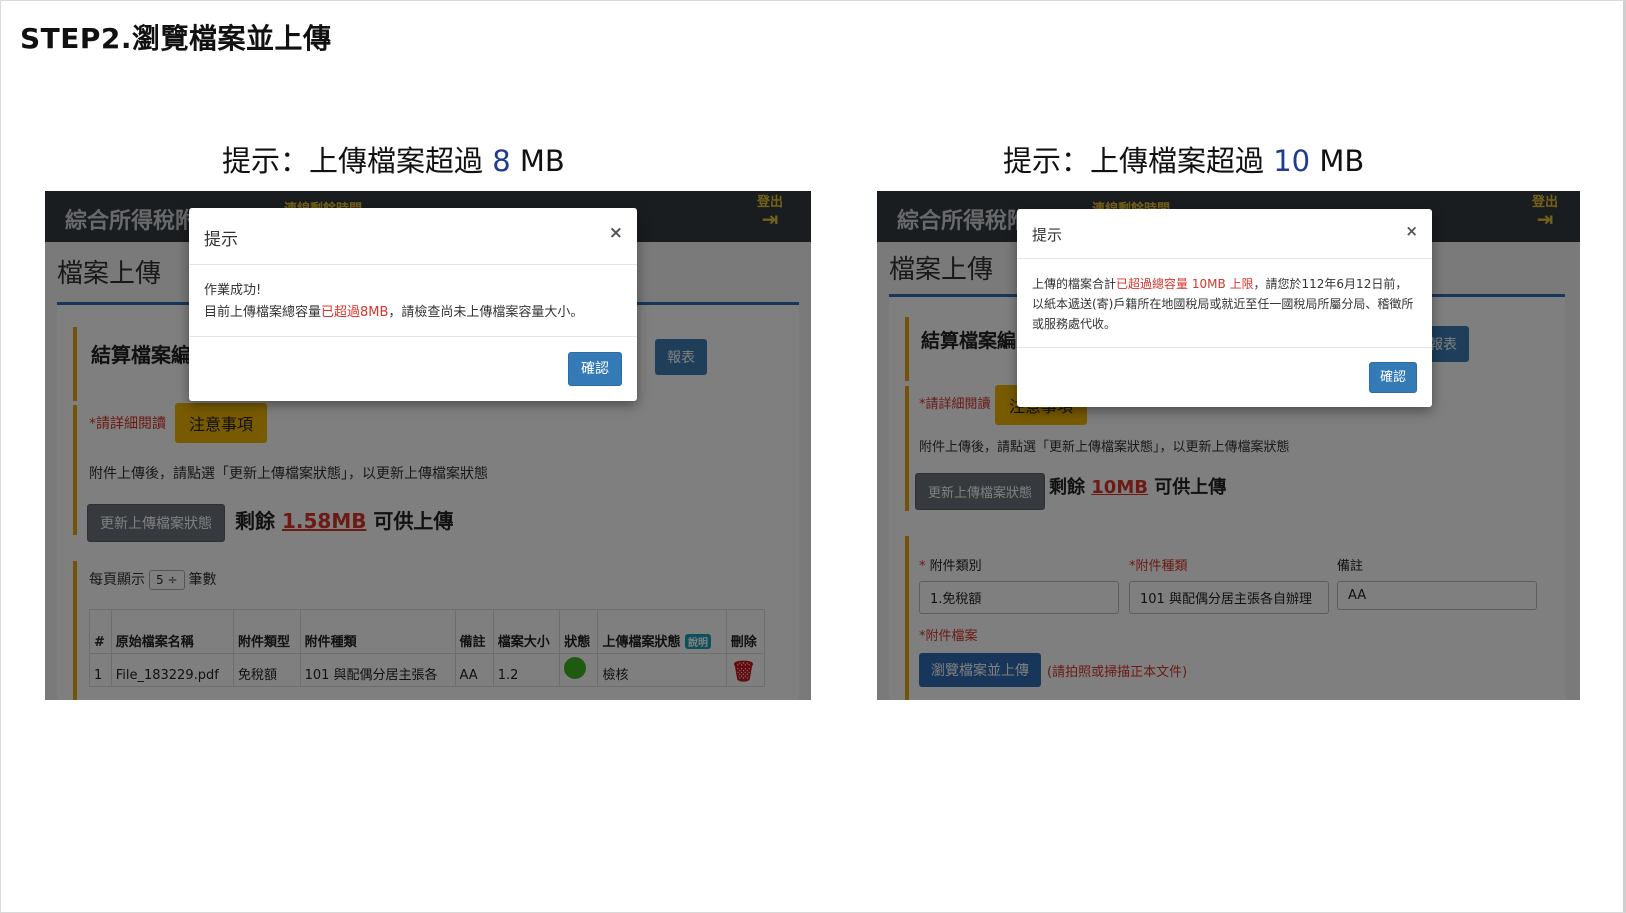 Image resolution: width=1626 pixels, height=913 pixels. I want to click on caption-right-unit: MB, so click(1337, 161).